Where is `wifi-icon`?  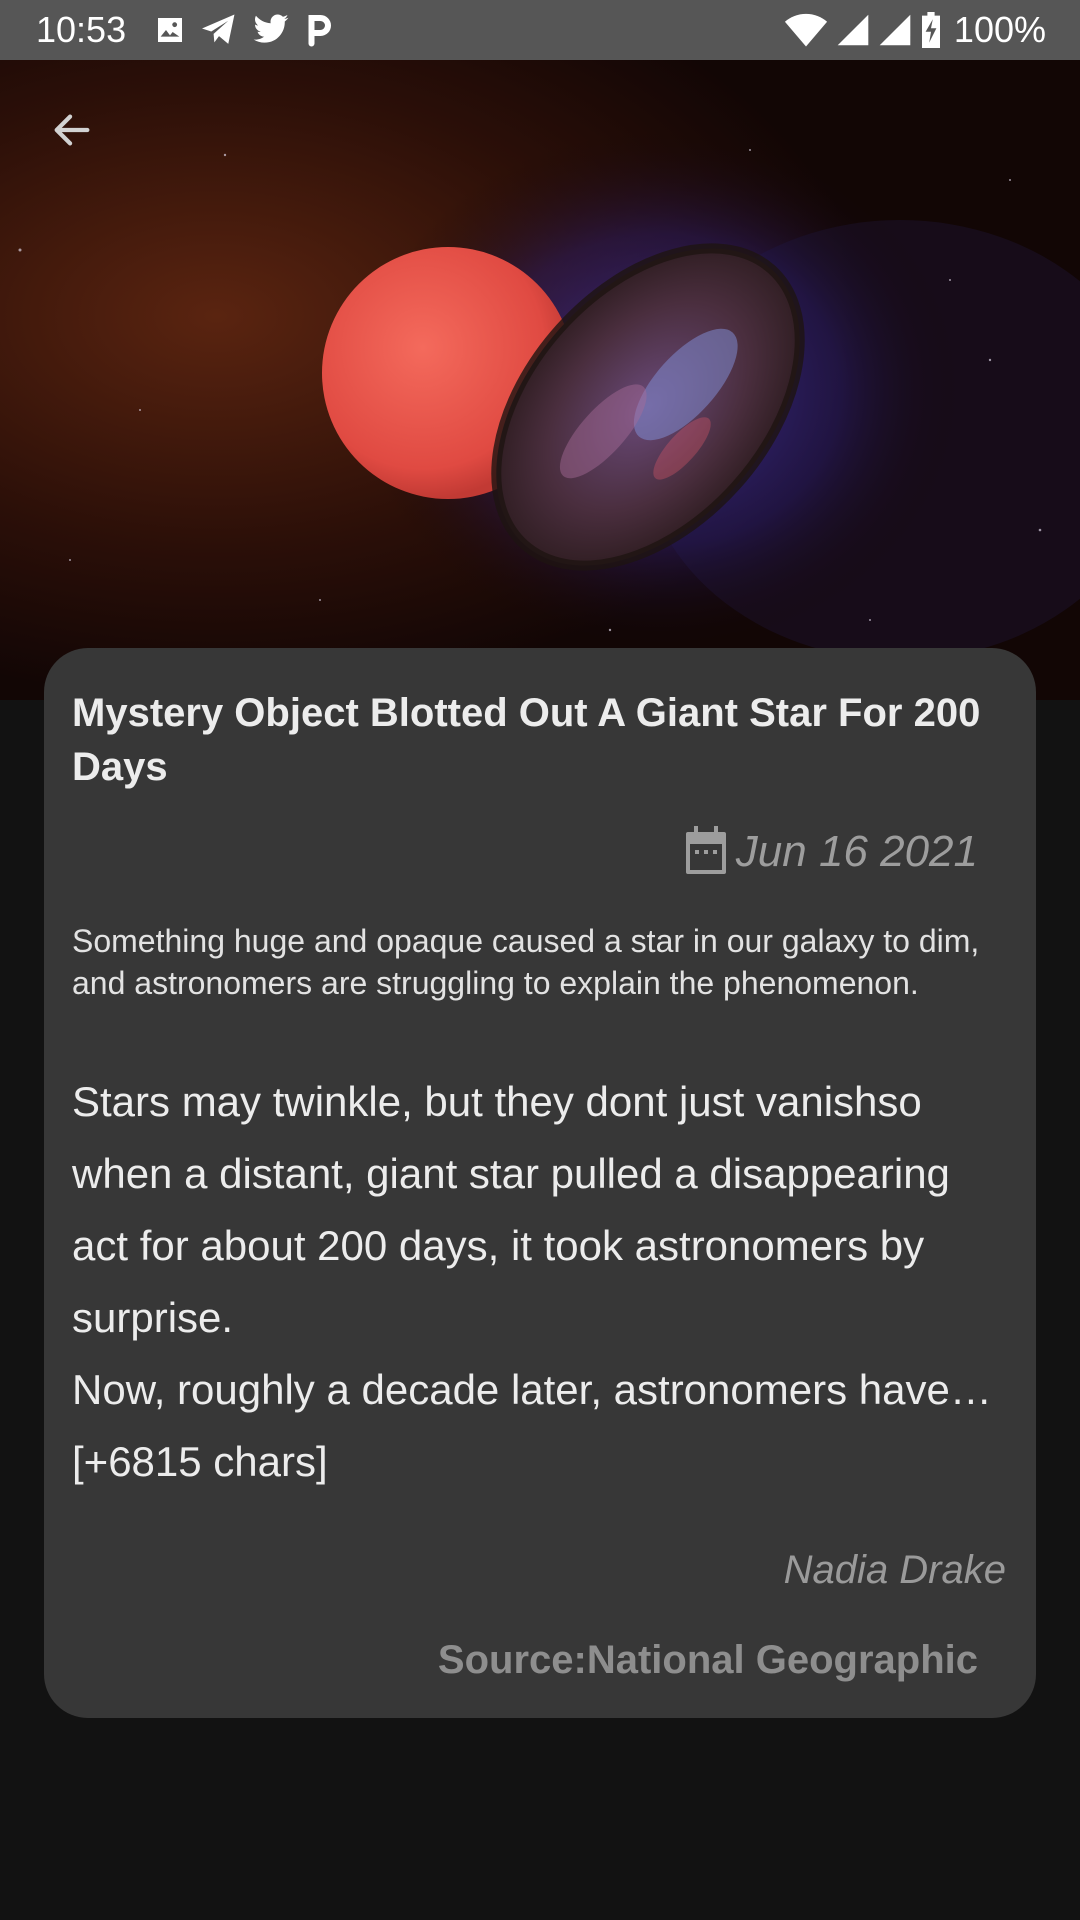 wifi-icon is located at coordinates (806, 30).